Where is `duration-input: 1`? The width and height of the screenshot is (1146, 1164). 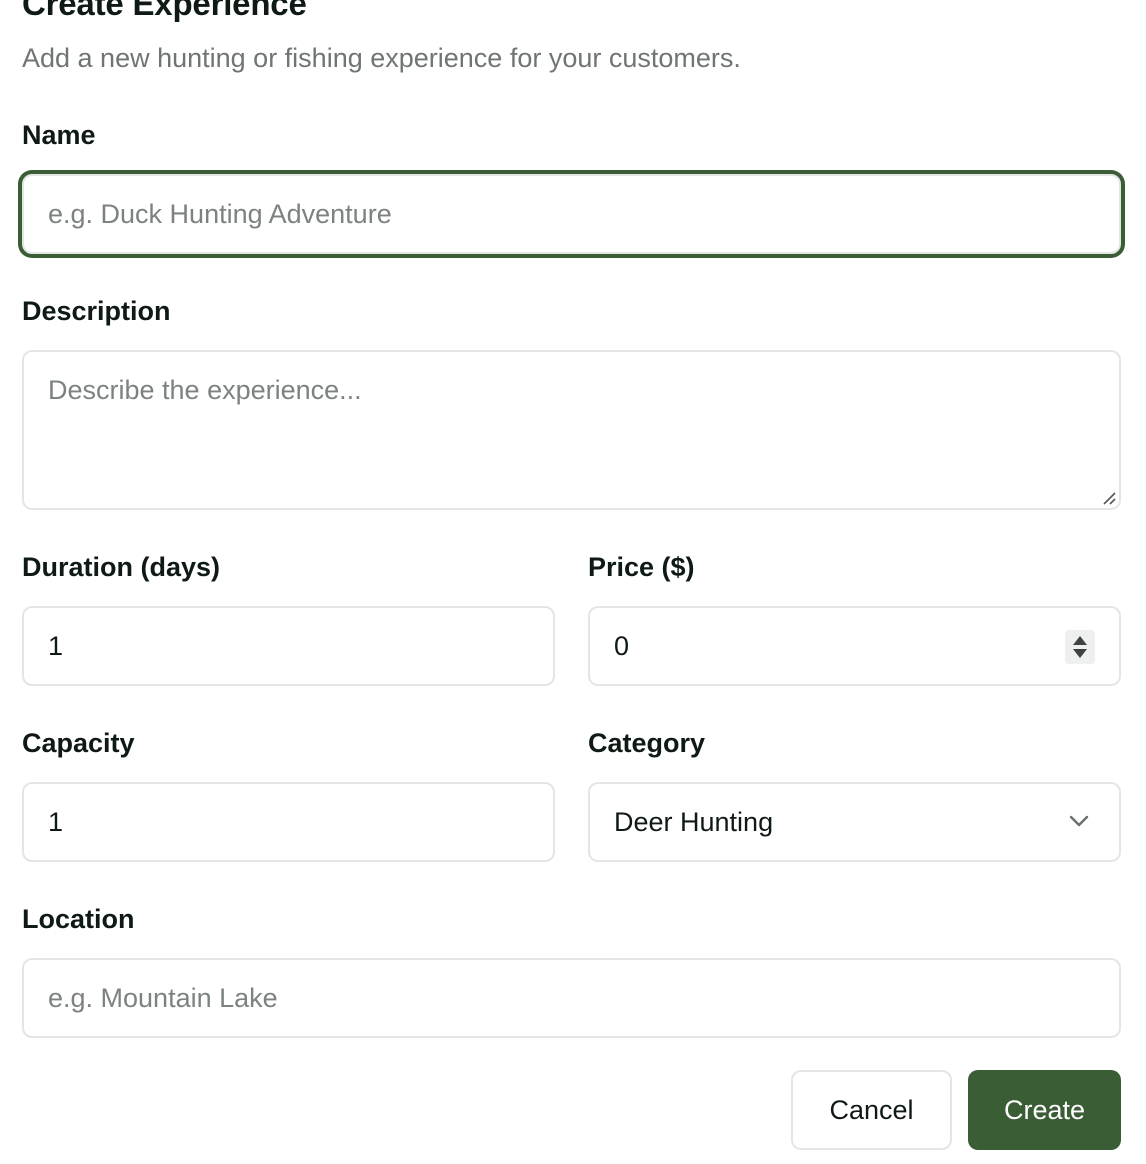 duration-input: 1 is located at coordinates (288, 646).